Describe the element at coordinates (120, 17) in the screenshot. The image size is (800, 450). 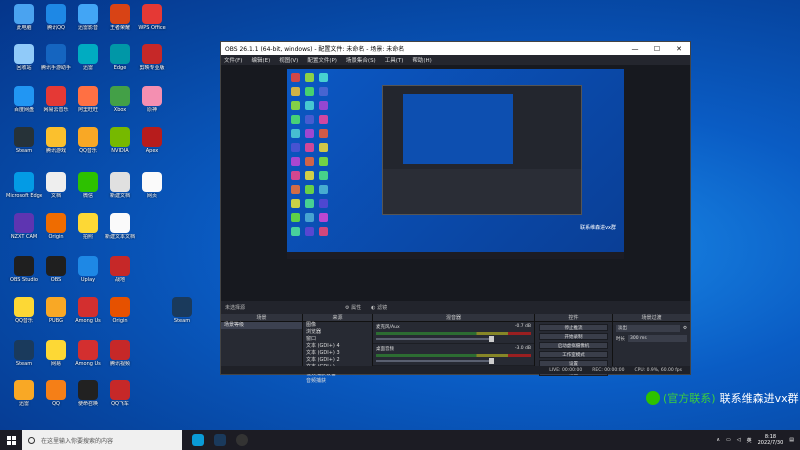
I see `desktop-icon: 王者荣耀` at that location.